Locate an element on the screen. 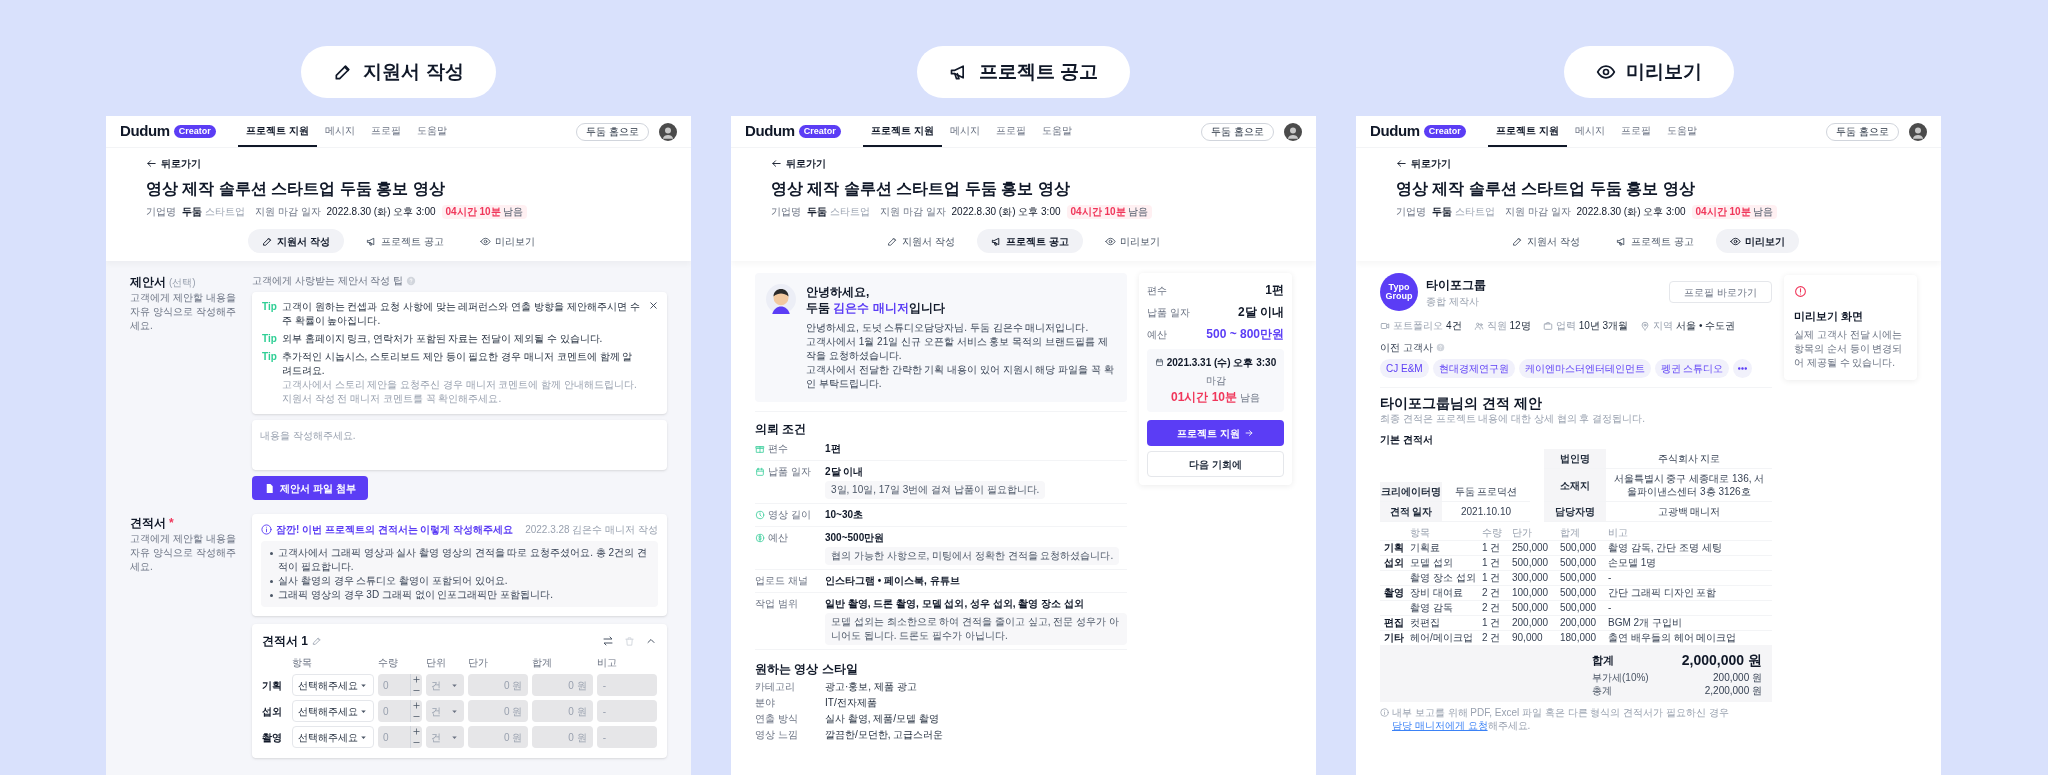  alert-icon is located at coordinates (1800, 291).